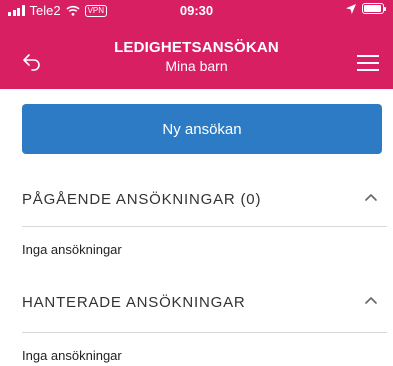 Image resolution: width=393 pixels, height=366 pixels. Describe the element at coordinates (72, 249) in the screenshot. I see `section-ongoing-empty-text: Inga ansökningar` at that location.